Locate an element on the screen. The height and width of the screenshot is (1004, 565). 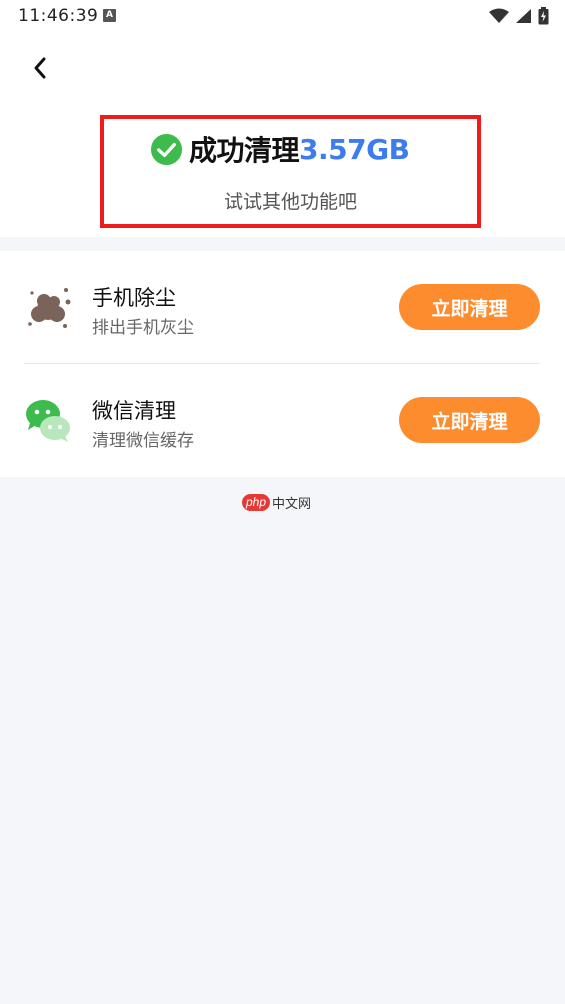
back-button is located at coordinates (40, 68).